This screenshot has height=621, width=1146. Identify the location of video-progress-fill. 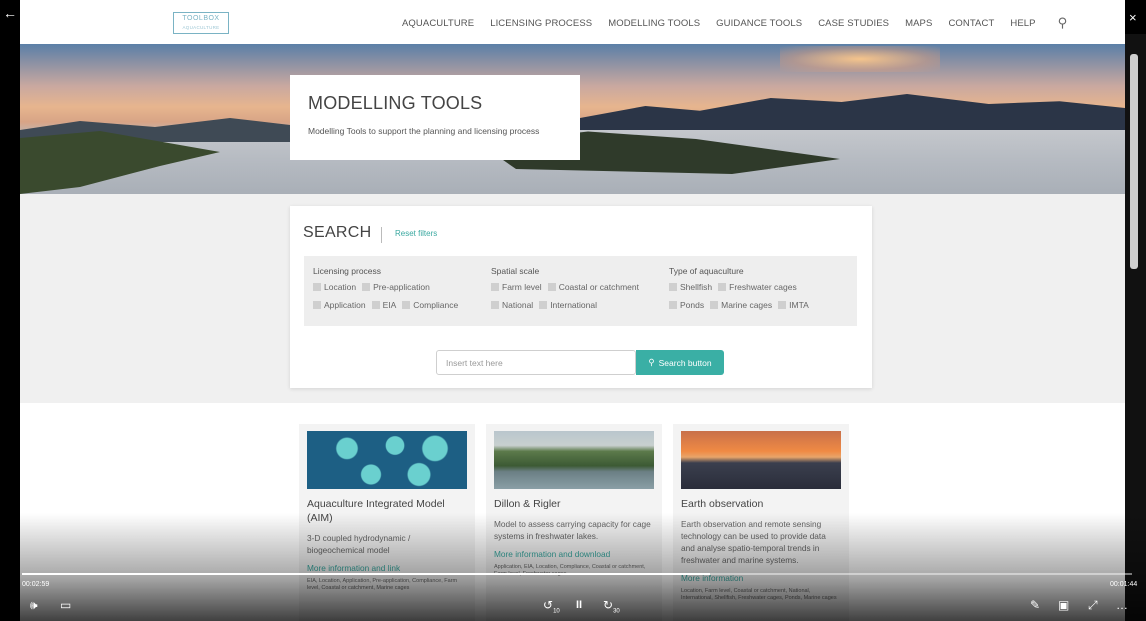
(366, 574).